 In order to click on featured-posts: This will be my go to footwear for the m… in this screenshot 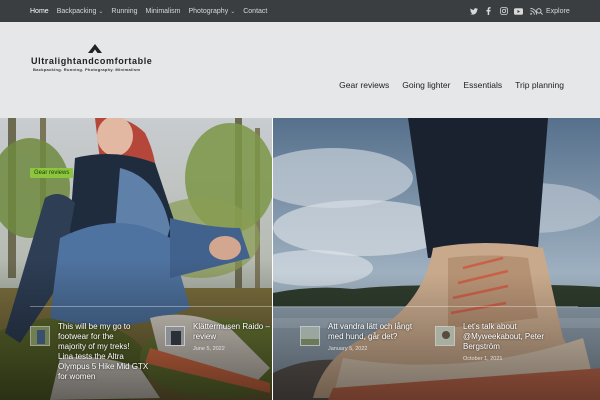, I will do `click(310, 352)`.